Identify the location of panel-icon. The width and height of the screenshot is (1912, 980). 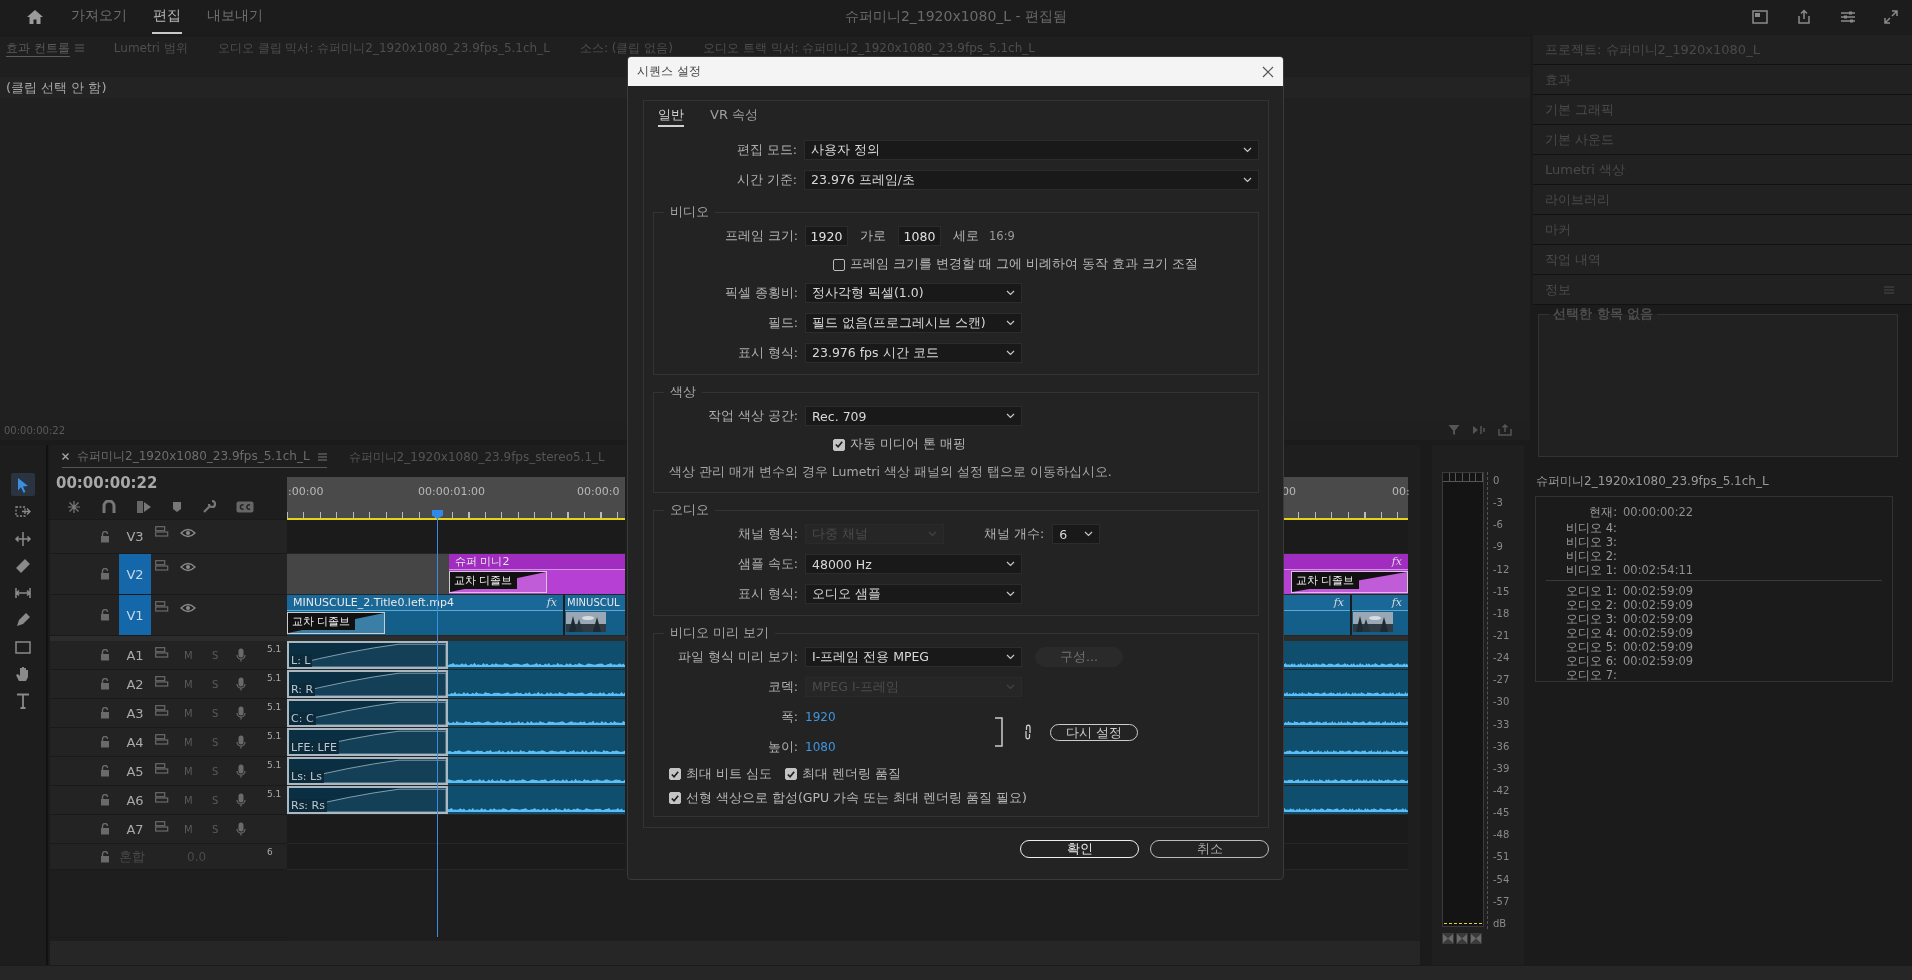
(1760, 17).